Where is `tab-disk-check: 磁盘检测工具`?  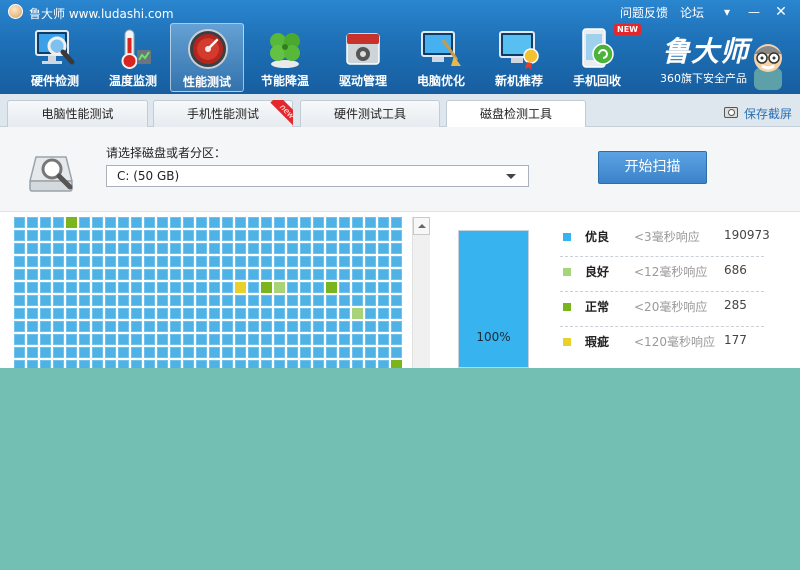 tab-disk-check: 磁盘检测工具 is located at coordinates (516, 114).